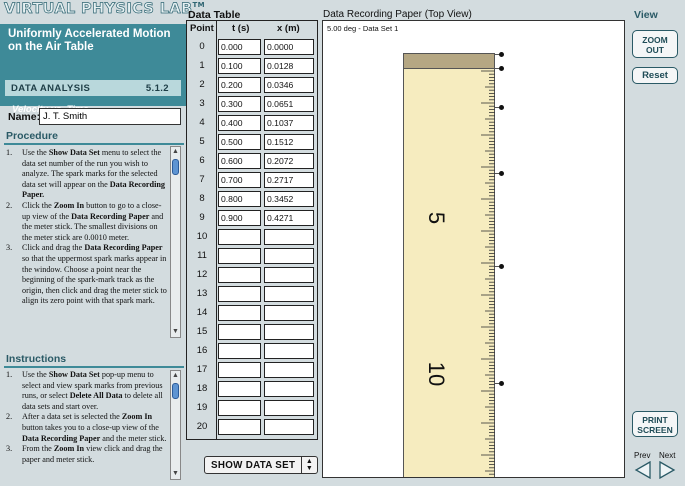 The width and height of the screenshot is (685, 486). Describe the element at coordinates (289, 199) in the screenshot. I see `position-cell: 0.3452` at that location.